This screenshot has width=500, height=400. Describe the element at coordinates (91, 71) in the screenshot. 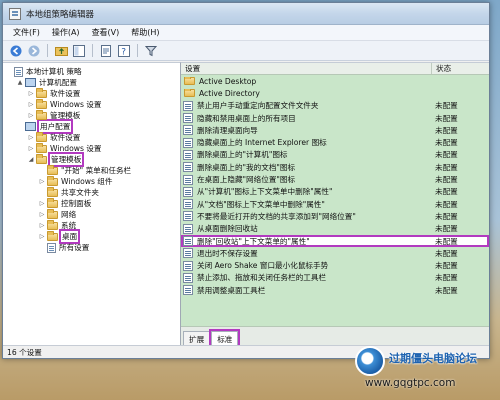

I see `tree-item: 本地计算机 策略` at that location.